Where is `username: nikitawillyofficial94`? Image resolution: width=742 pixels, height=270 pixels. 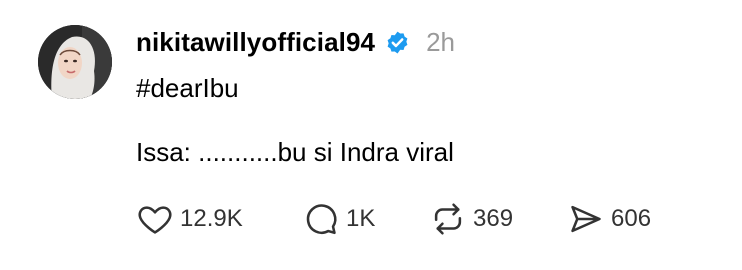 username: nikitawillyofficial94 is located at coordinates (255, 42).